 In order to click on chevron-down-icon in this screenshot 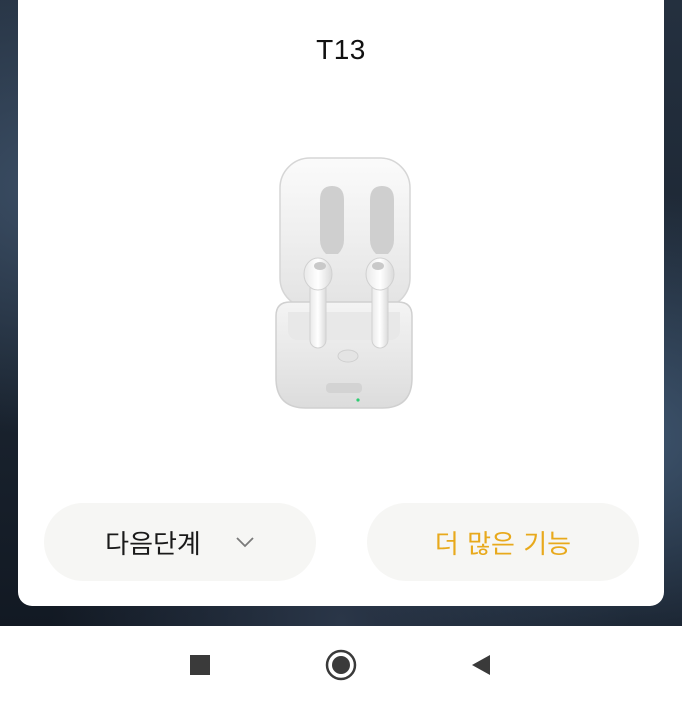, I will do `click(245, 542)`.